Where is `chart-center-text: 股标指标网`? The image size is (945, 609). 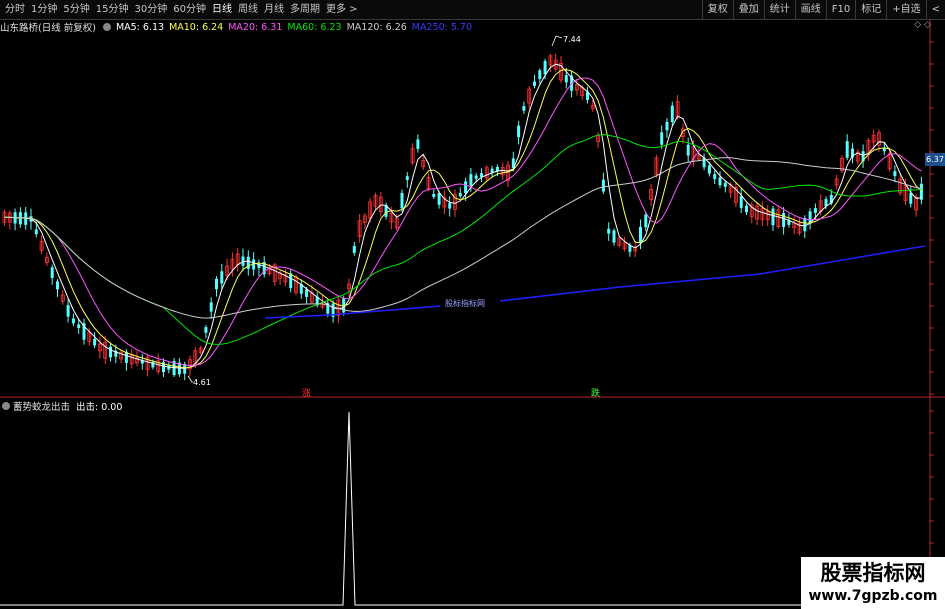
chart-center-text: 股标指标网 is located at coordinates (465, 303).